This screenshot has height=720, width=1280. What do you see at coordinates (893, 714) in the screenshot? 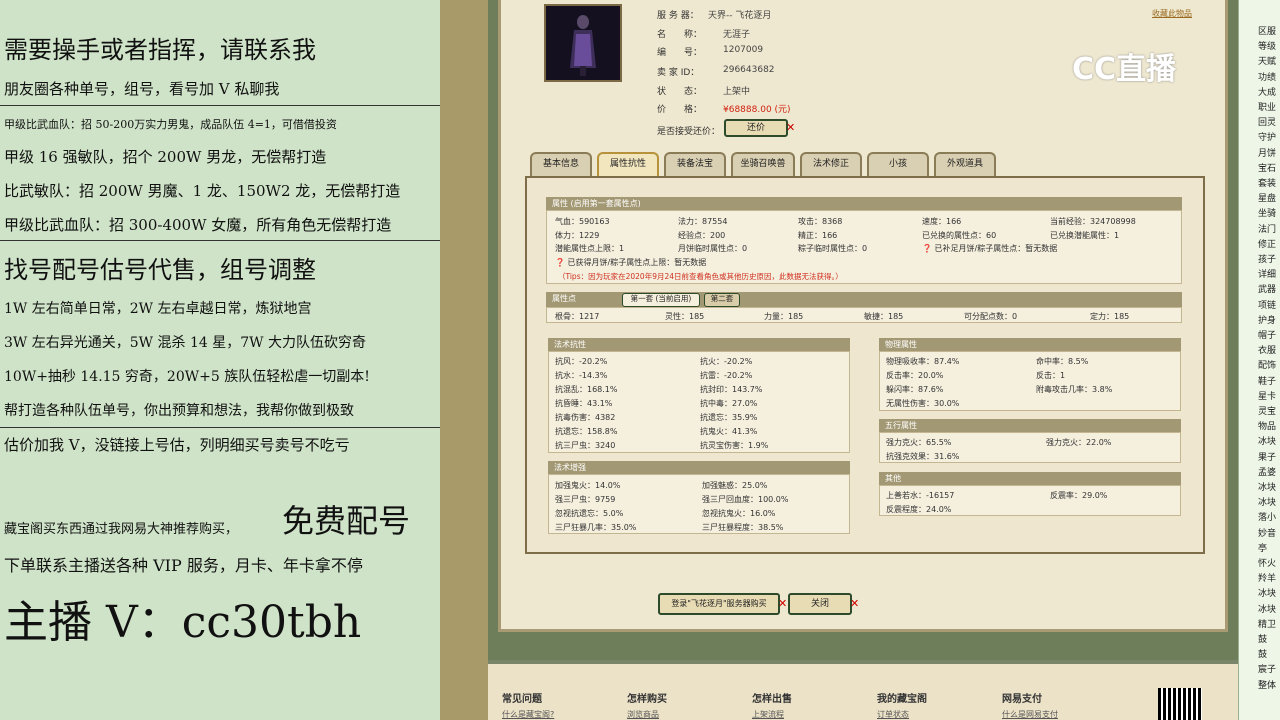
I see `footer-link: 订单状态` at bounding box center [893, 714].